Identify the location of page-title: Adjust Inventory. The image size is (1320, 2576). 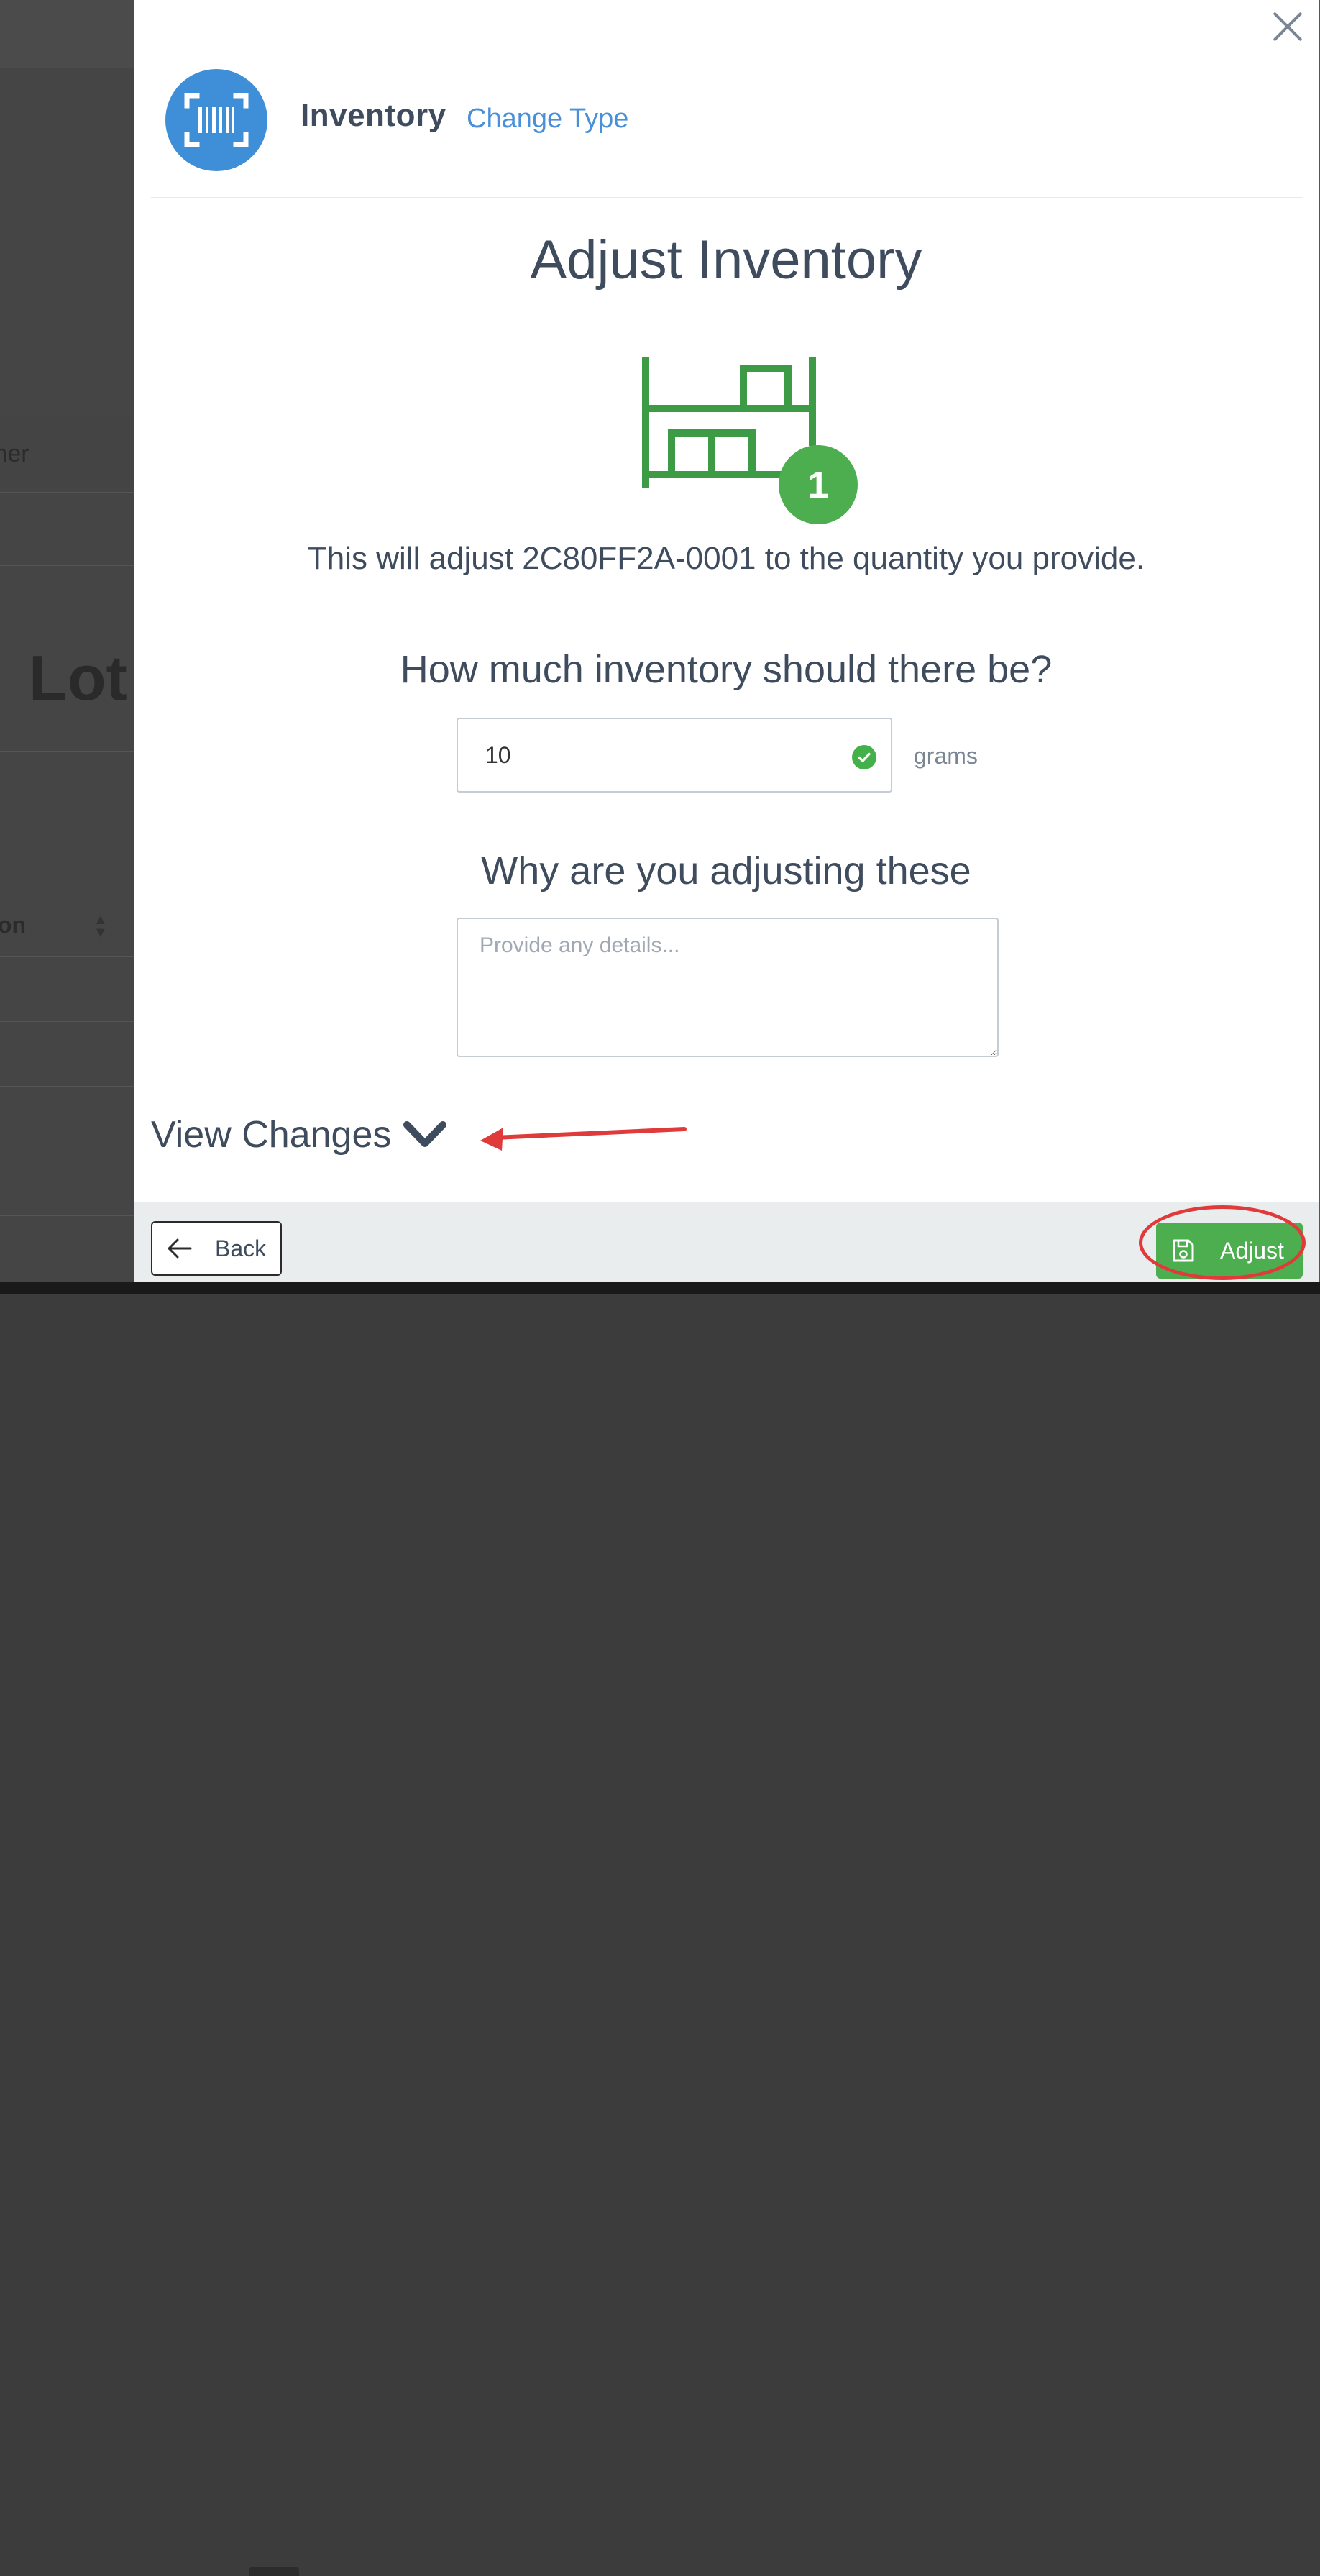
(726, 260).